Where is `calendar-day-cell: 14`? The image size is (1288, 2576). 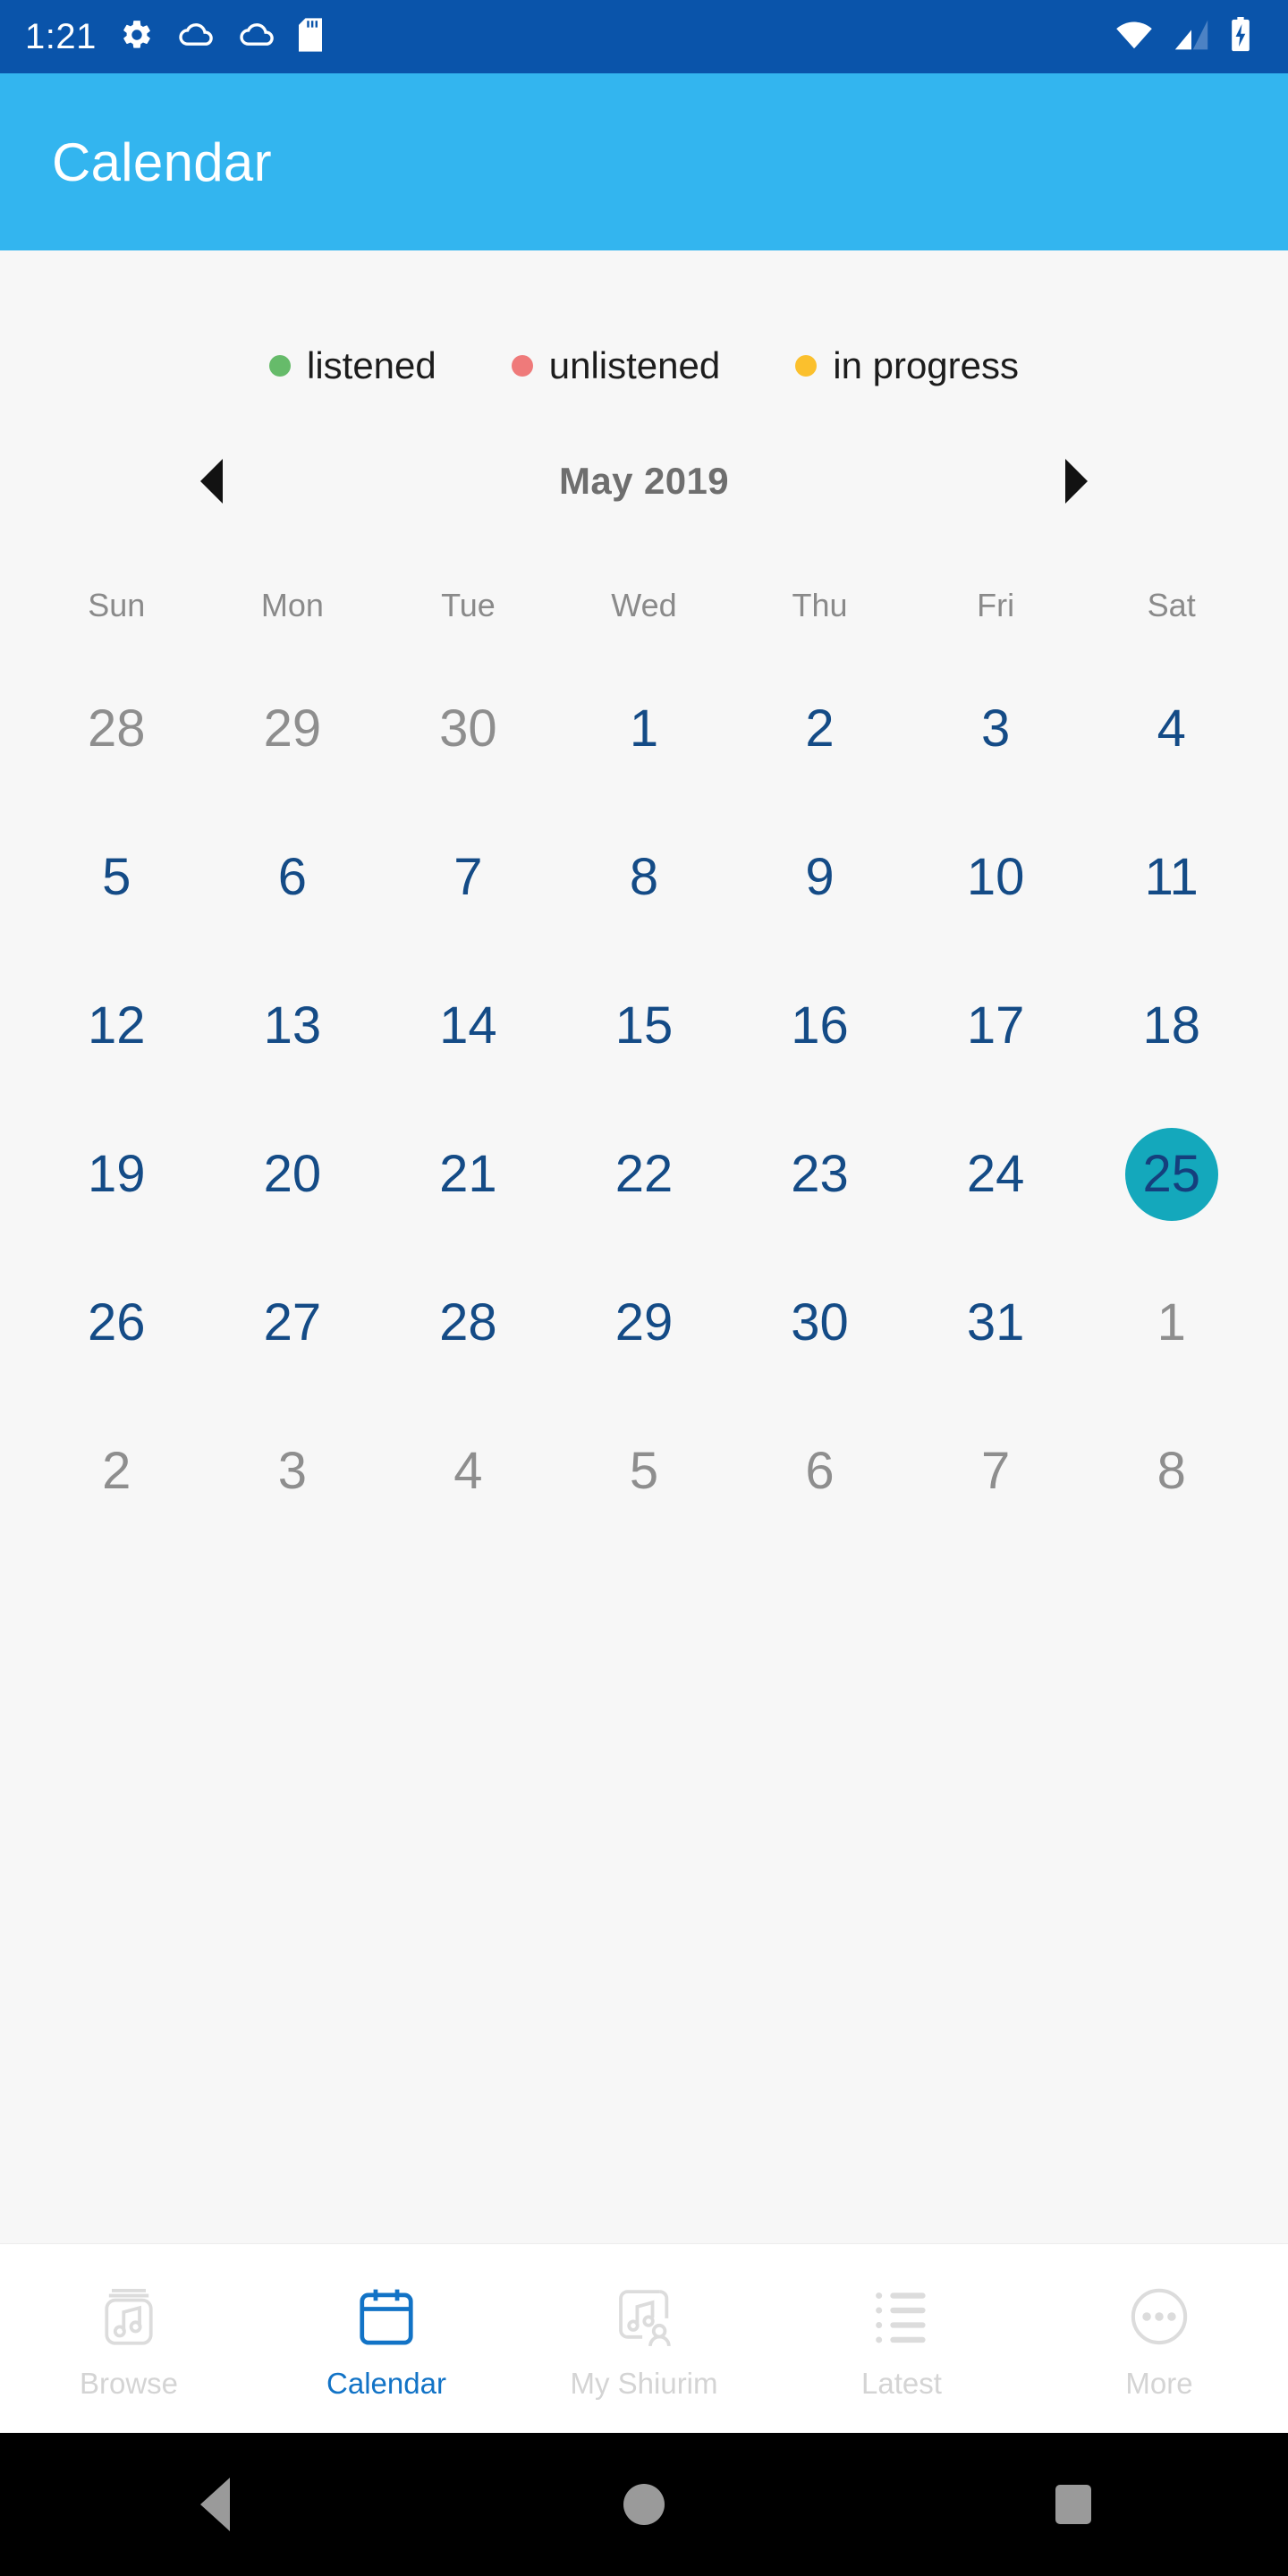 calendar-day-cell: 14 is located at coordinates (468, 1026).